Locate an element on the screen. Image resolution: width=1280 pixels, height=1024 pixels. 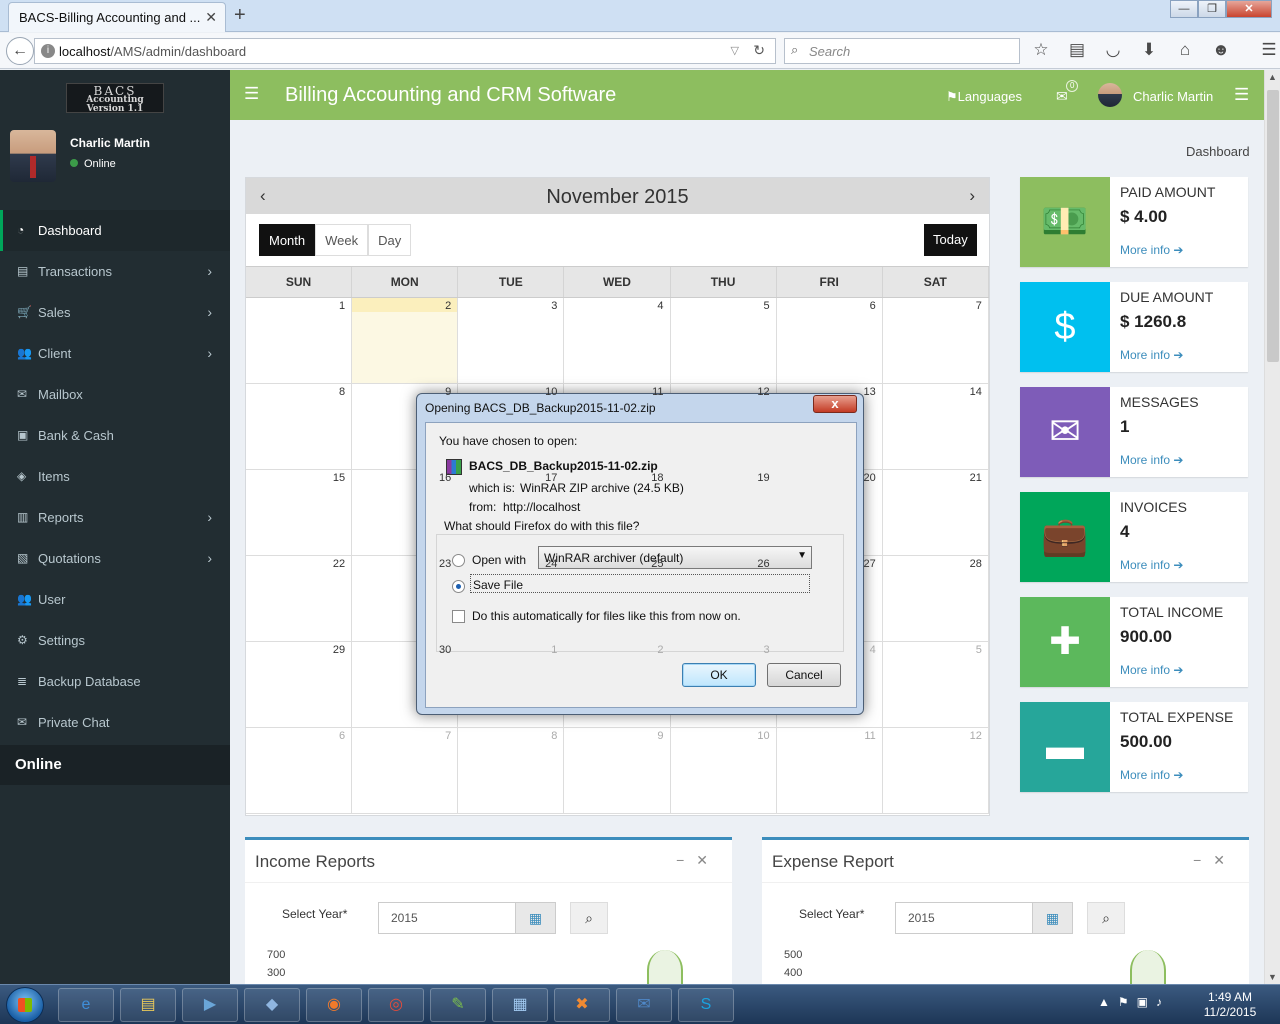
calendar-day-cell: 4 is located at coordinates (617, 340).